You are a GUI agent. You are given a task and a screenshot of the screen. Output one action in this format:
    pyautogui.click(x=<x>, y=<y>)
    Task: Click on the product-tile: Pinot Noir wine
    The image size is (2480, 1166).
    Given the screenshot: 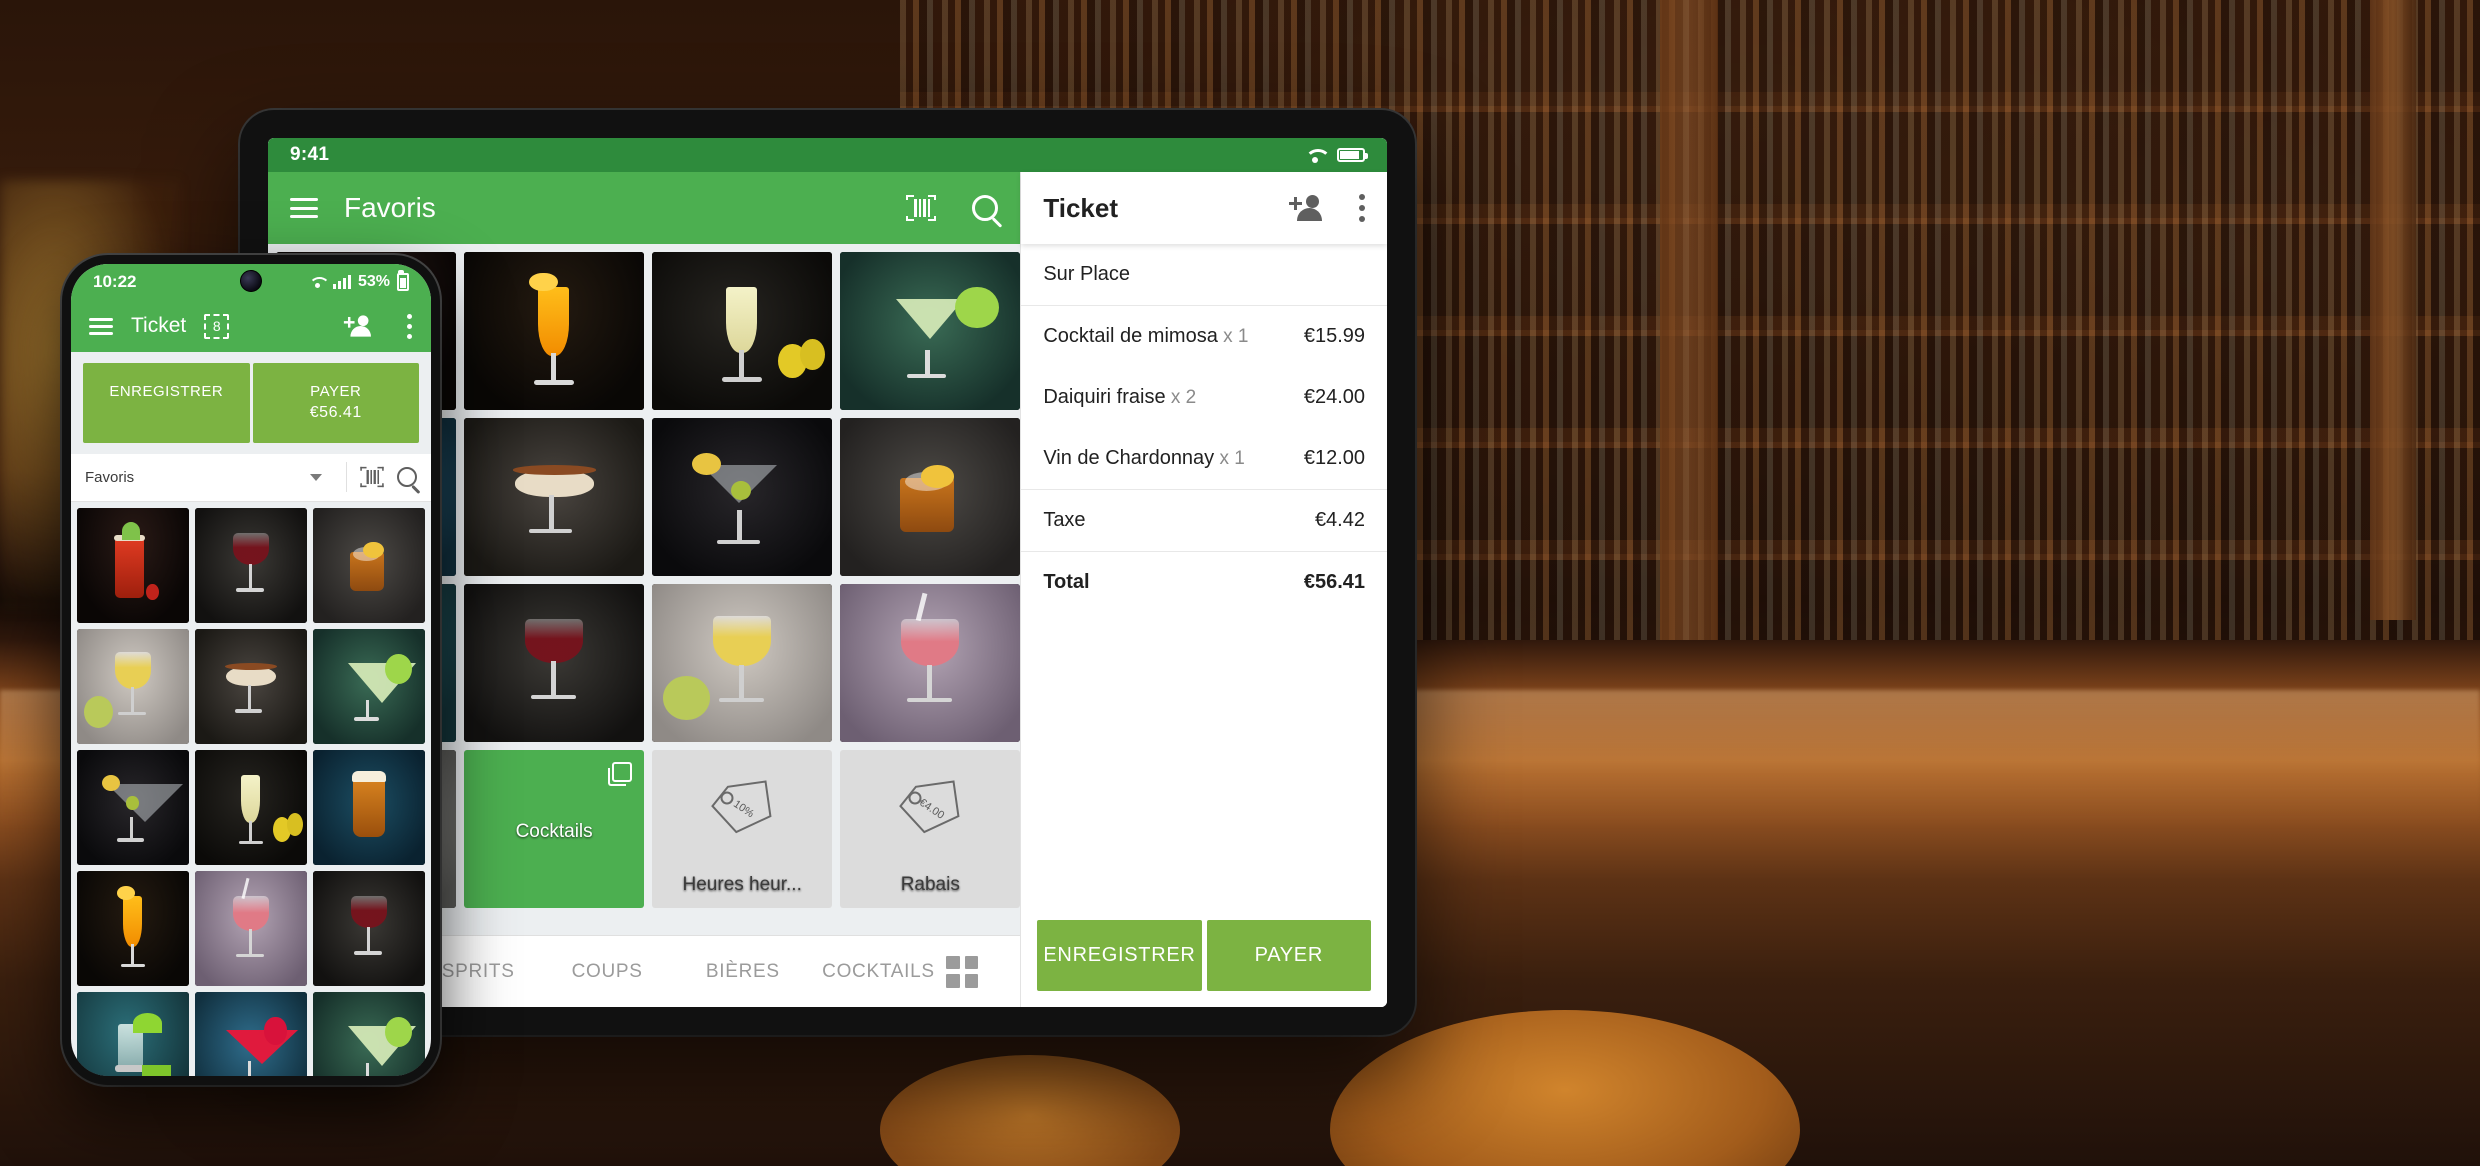 What is the action you would take?
    pyautogui.click(x=369, y=928)
    